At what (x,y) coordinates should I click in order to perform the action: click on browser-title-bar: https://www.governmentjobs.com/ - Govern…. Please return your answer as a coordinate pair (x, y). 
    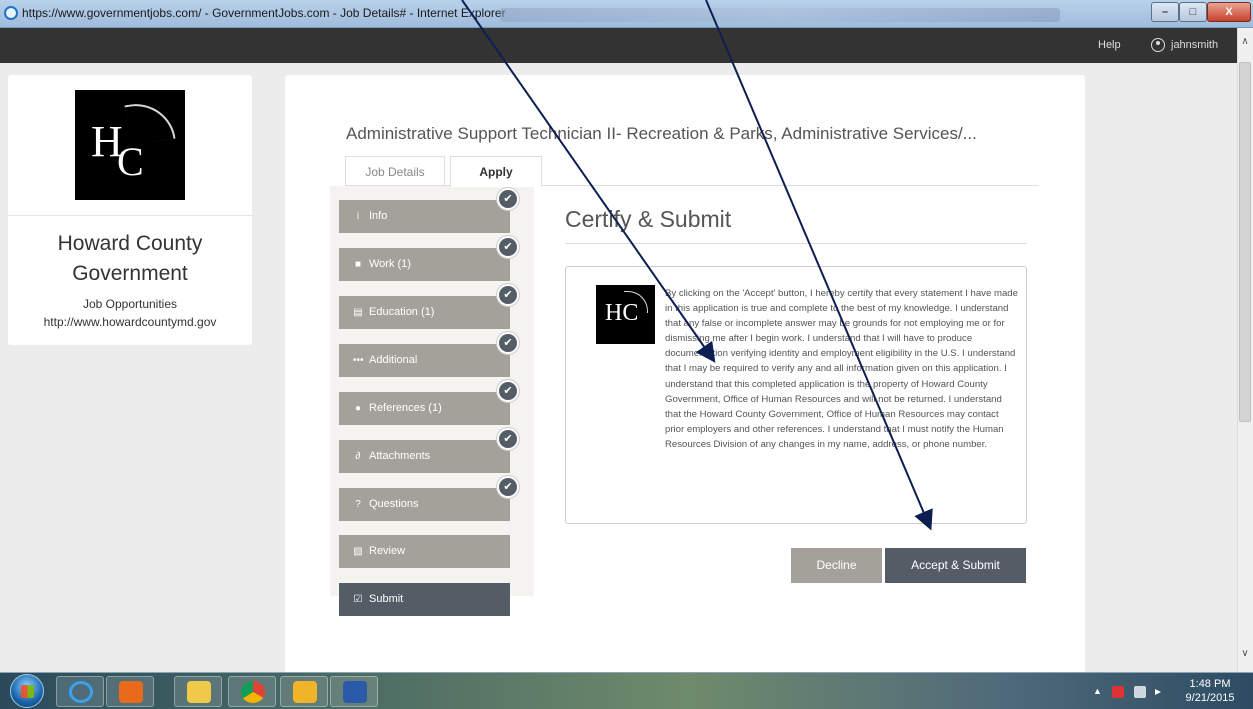
    Looking at the image, I should click on (626, 14).